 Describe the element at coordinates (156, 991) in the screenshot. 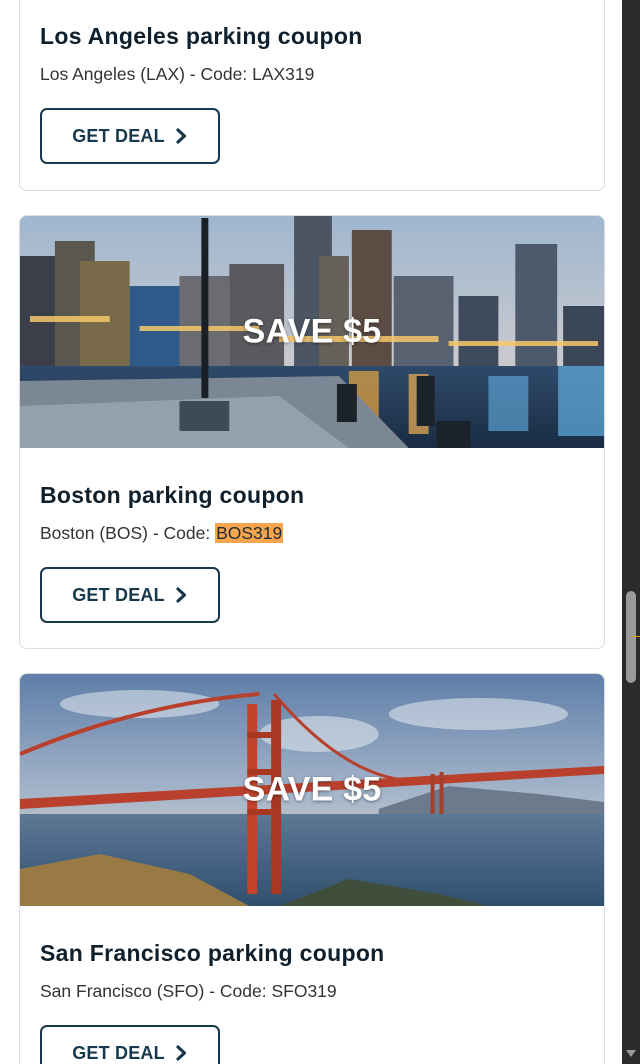

I see `location-text: San Francisco (SFO) - Code:` at that location.